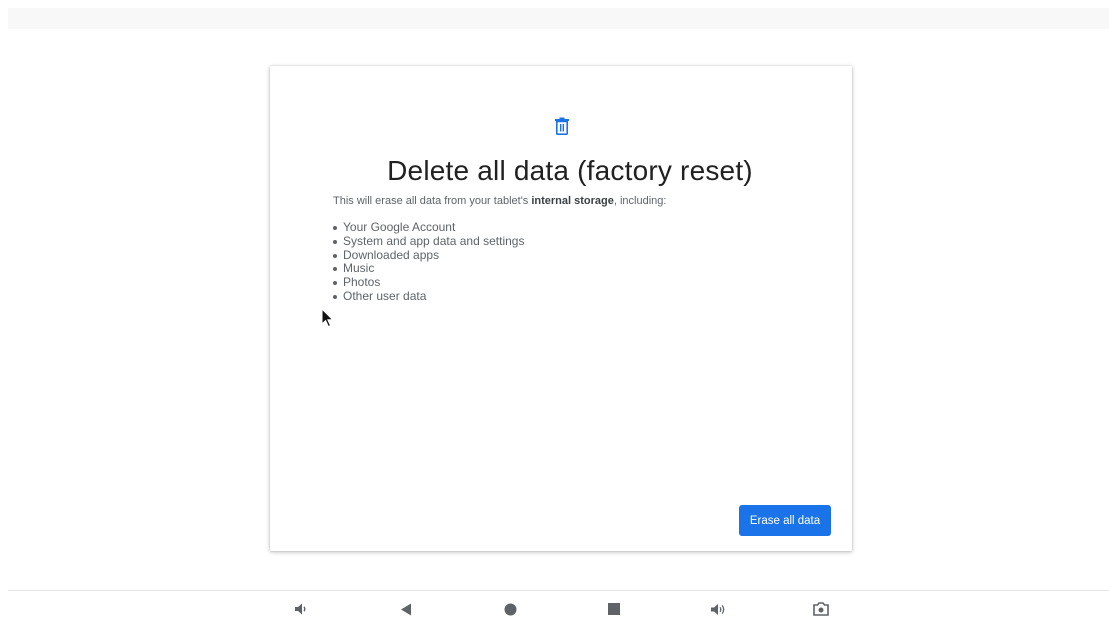 Image resolution: width=1109 pixels, height=618 pixels. I want to click on list-item-label: Photos, so click(362, 282).